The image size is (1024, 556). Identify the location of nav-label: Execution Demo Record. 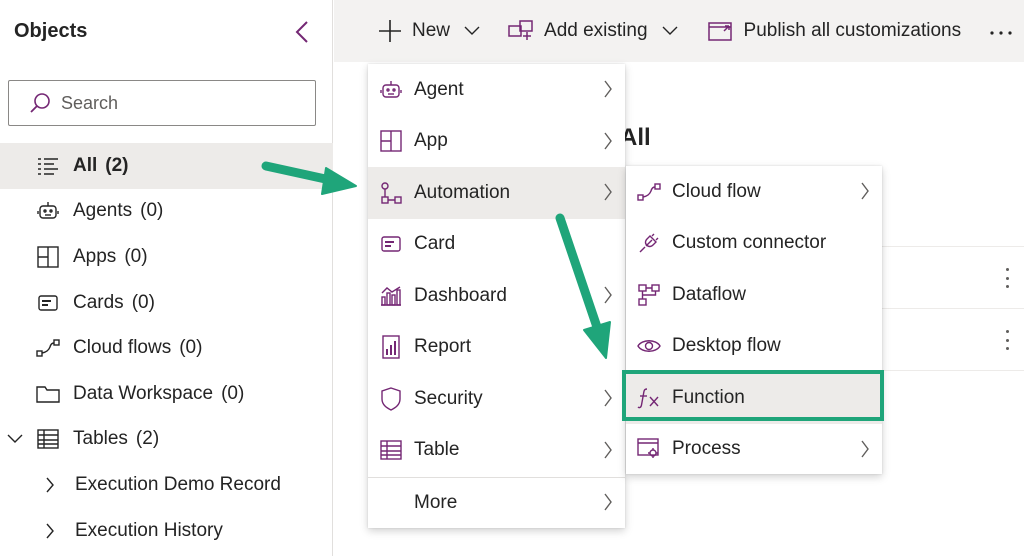
(178, 484).